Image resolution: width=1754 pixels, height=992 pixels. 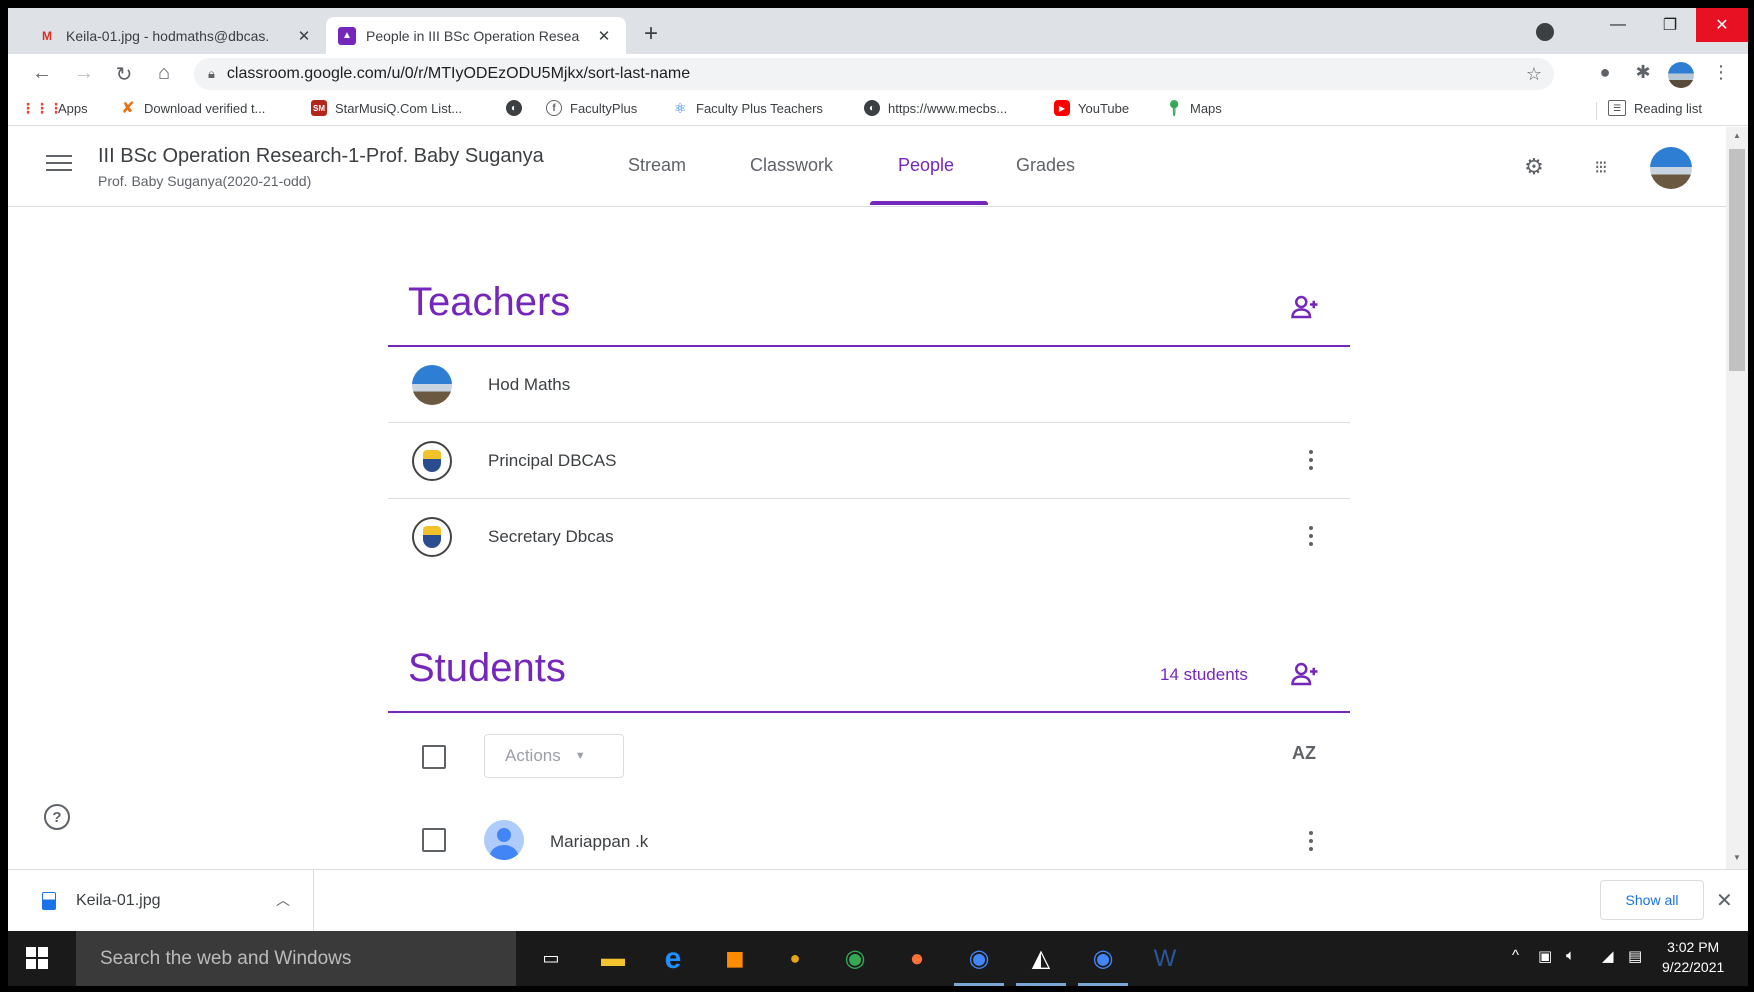 I want to click on browser-menu-icon: ⋮, so click(x=1721, y=72).